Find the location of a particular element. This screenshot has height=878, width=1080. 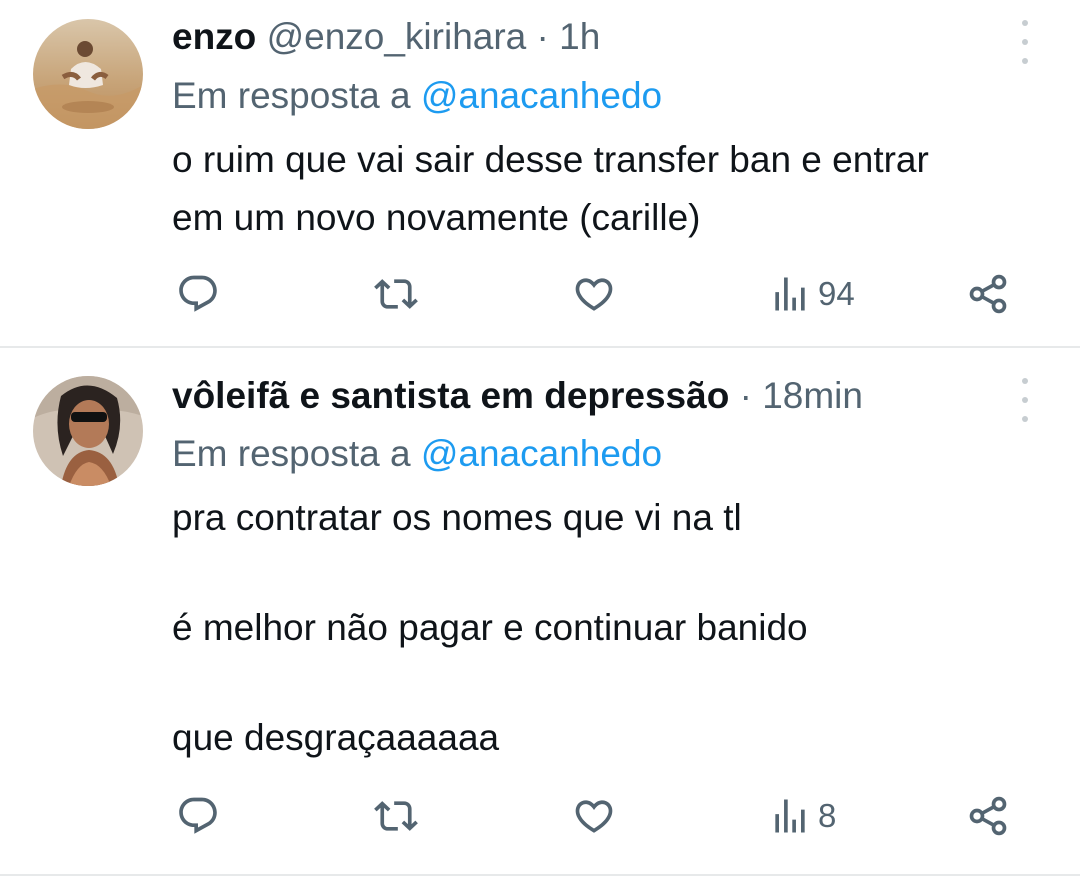

views-button: 8 is located at coordinates (802, 816).